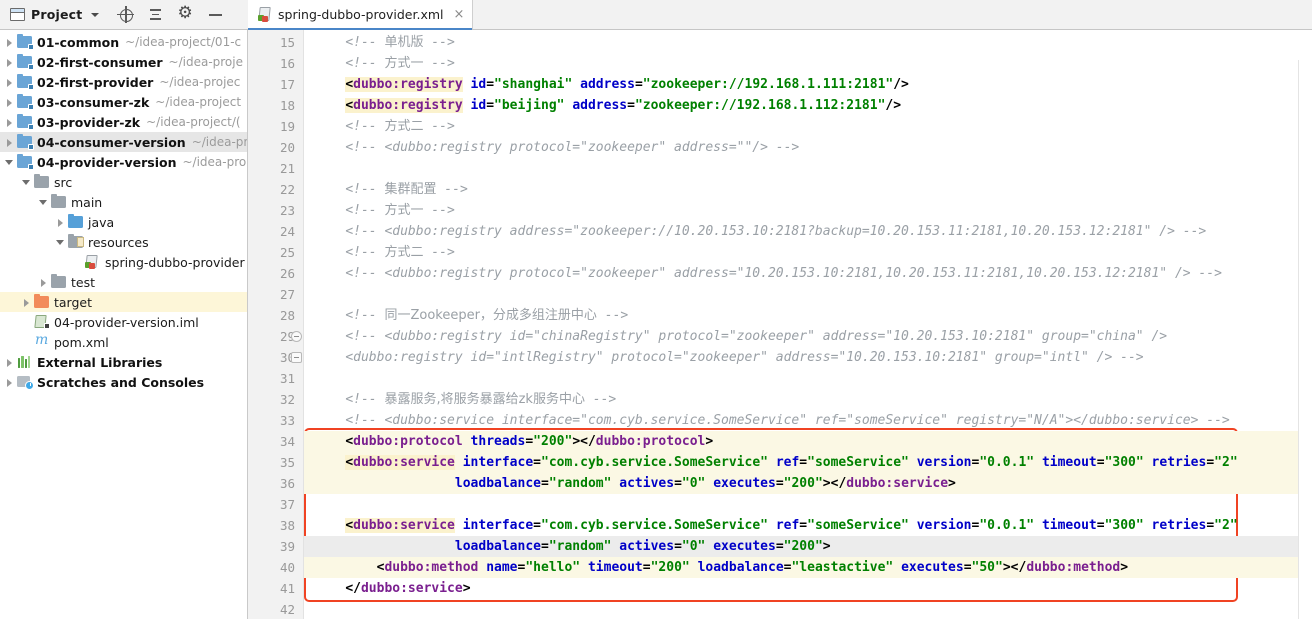 Image resolution: width=1312 pixels, height=619 pixels. Describe the element at coordinates (276, 189) in the screenshot. I see `gutter-line: 22` at that location.